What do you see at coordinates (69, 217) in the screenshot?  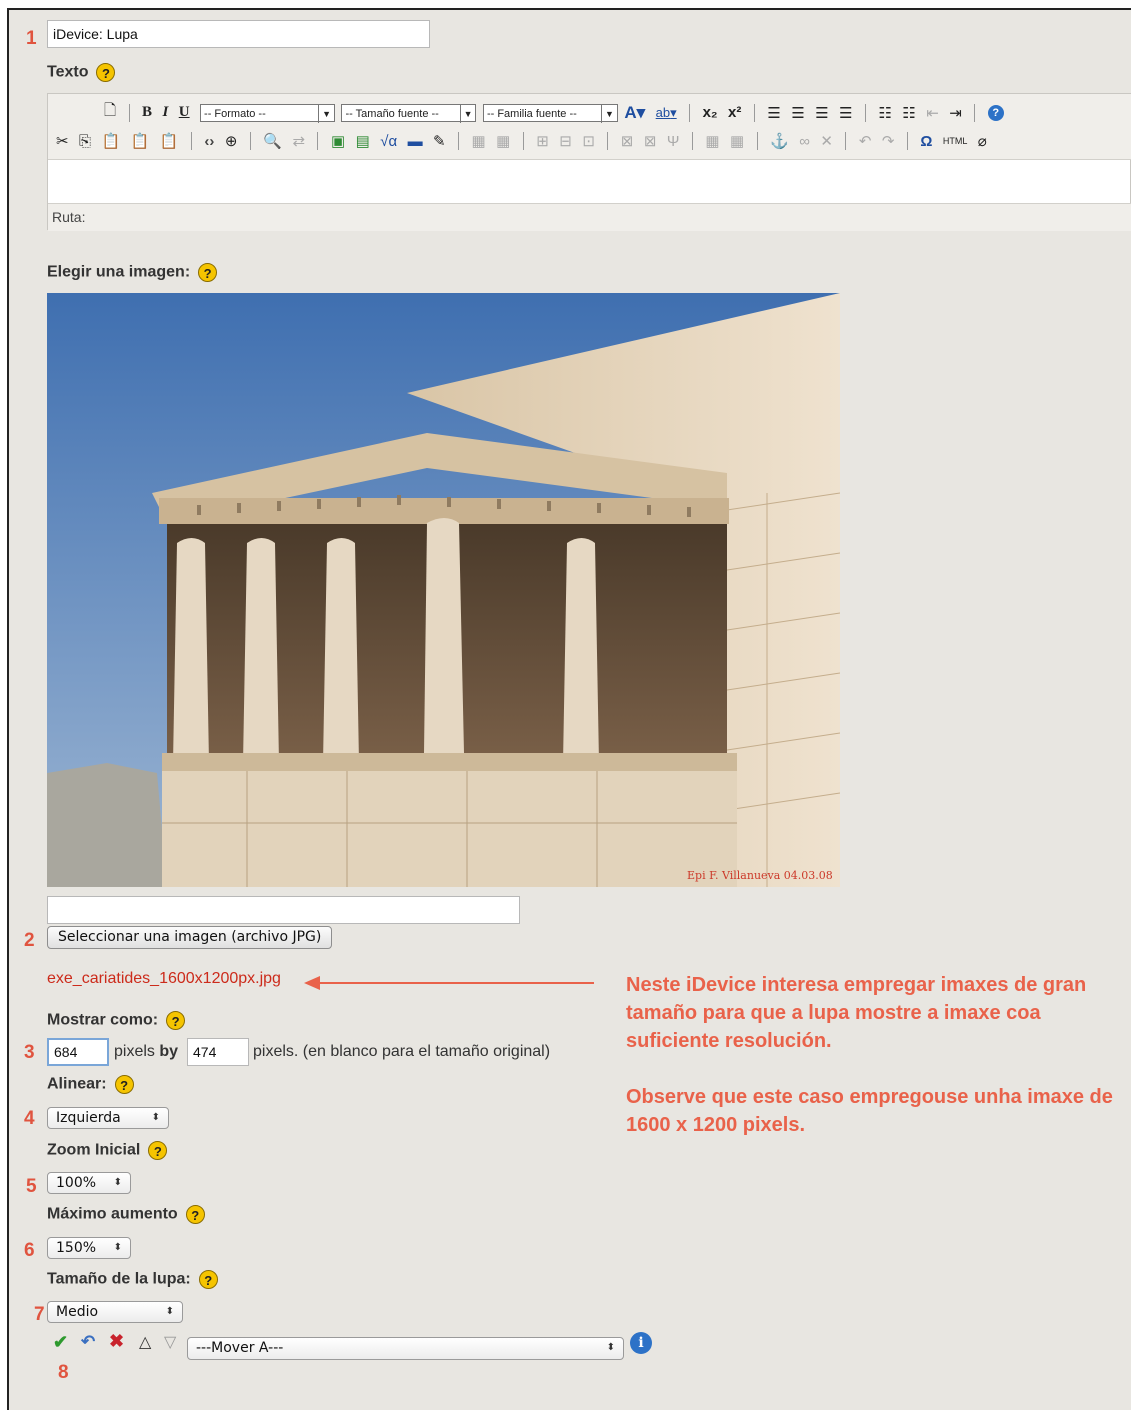 I see `ruta-label: Ruta:` at bounding box center [69, 217].